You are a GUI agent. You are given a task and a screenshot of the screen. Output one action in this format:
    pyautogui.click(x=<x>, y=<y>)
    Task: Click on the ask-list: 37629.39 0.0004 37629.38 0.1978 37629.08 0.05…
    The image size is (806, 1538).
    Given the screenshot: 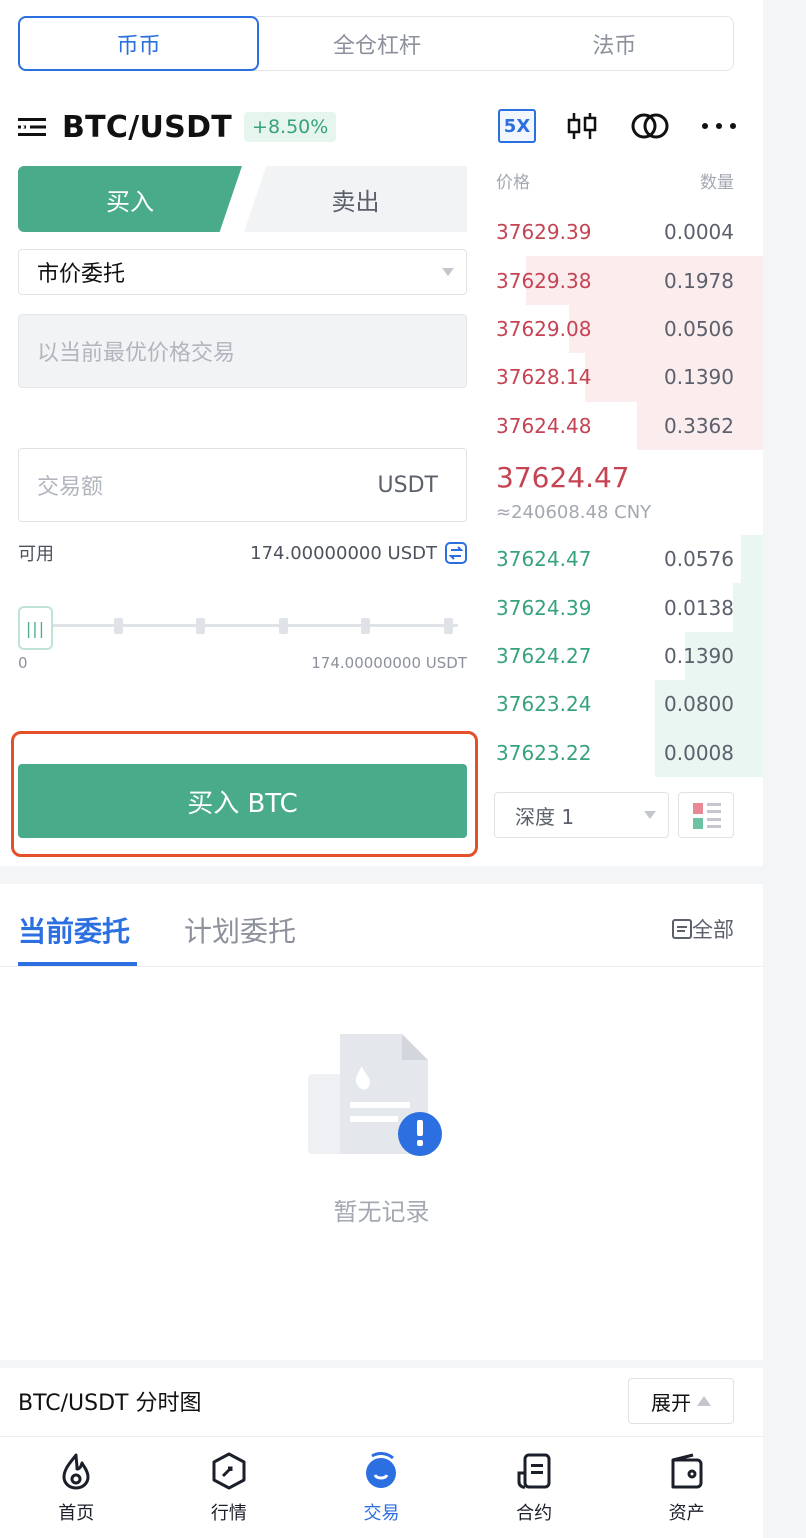 What is the action you would take?
    pyautogui.click(x=628, y=329)
    